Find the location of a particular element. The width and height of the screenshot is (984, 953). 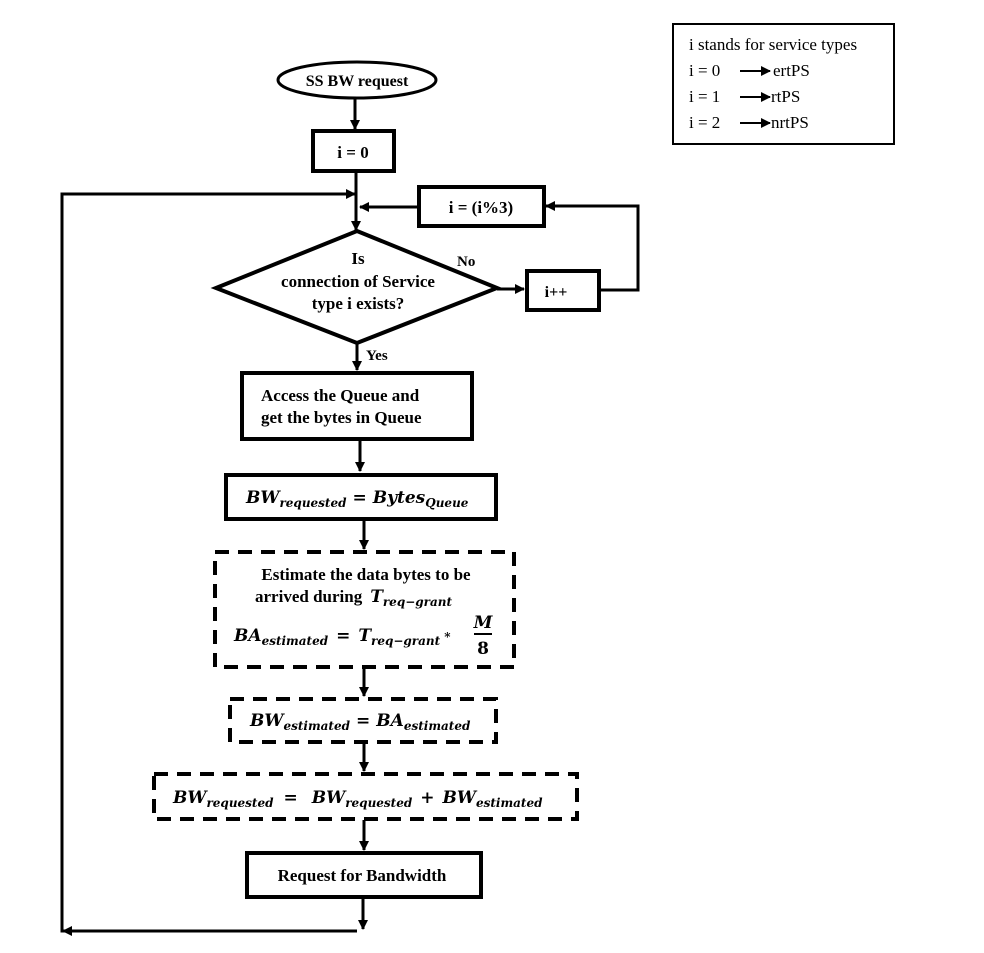

fraction-denominator: 8 is located at coordinates (483, 649).